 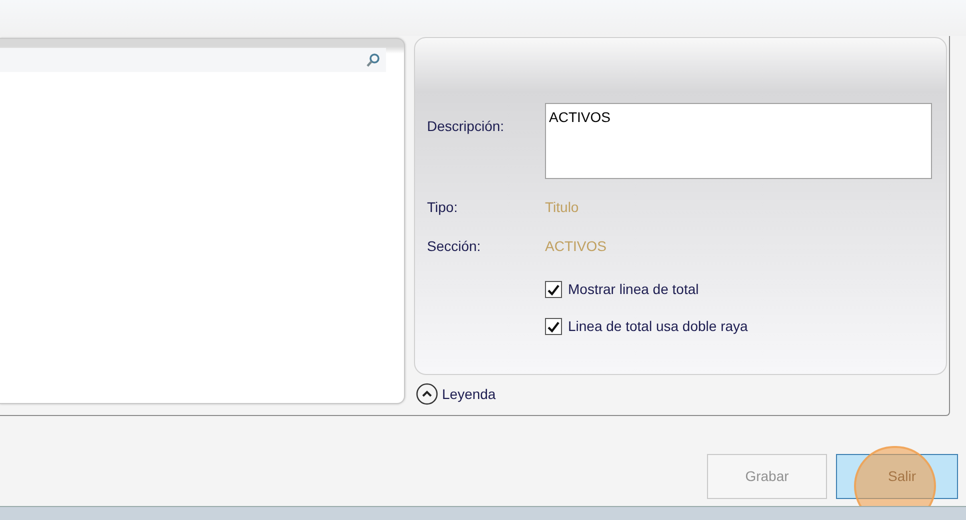 What do you see at coordinates (454, 246) in the screenshot?
I see `field-label: Sección:` at bounding box center [454, 246].